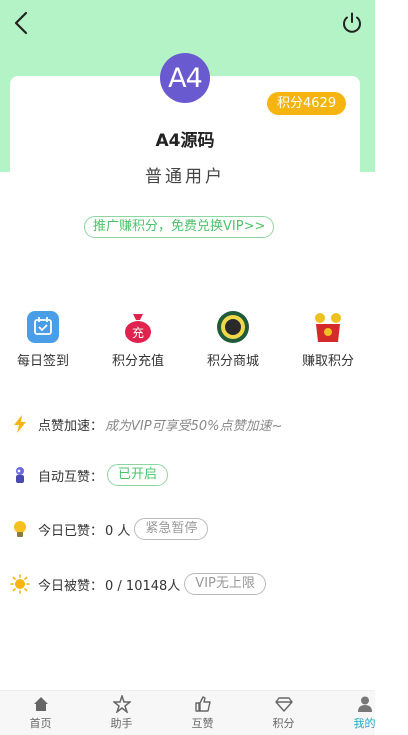  I want to click on tab-label: 助手, so click(121, 723).